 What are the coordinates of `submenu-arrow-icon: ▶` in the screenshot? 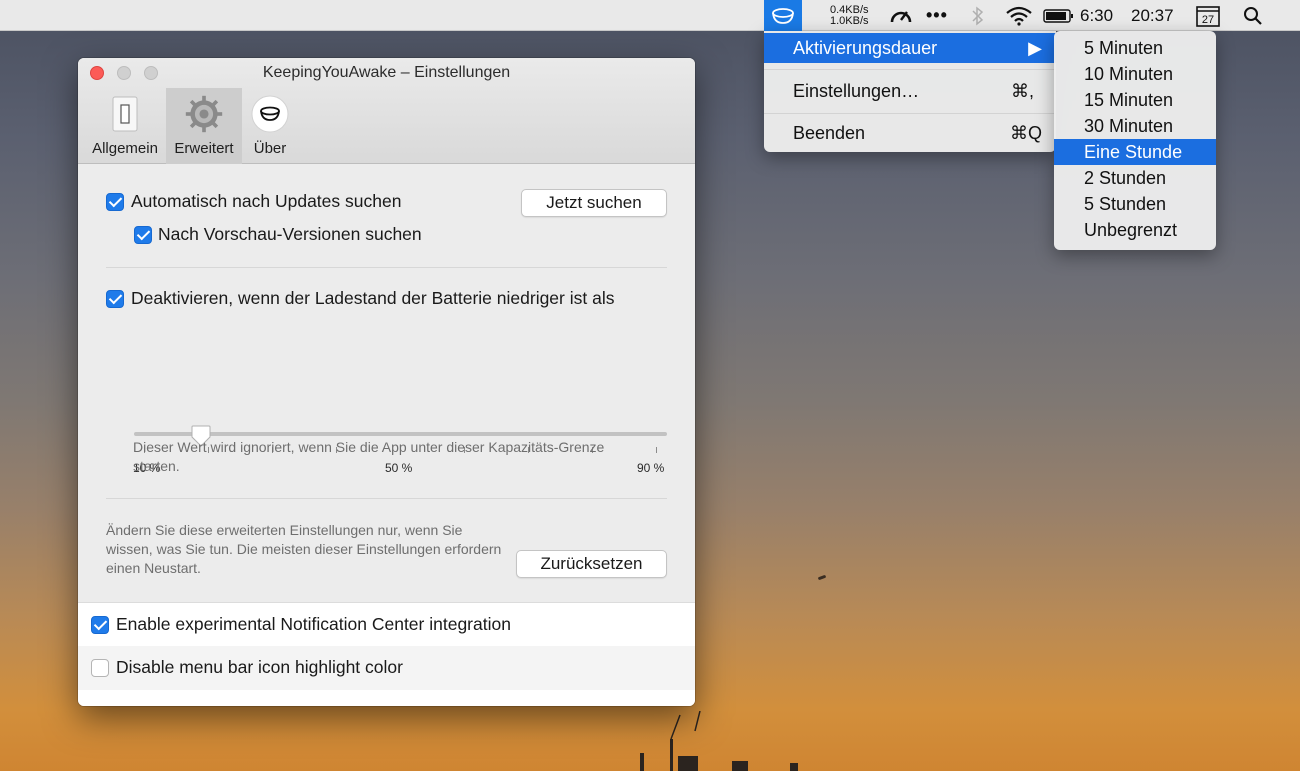 It's located at (1035, 47).